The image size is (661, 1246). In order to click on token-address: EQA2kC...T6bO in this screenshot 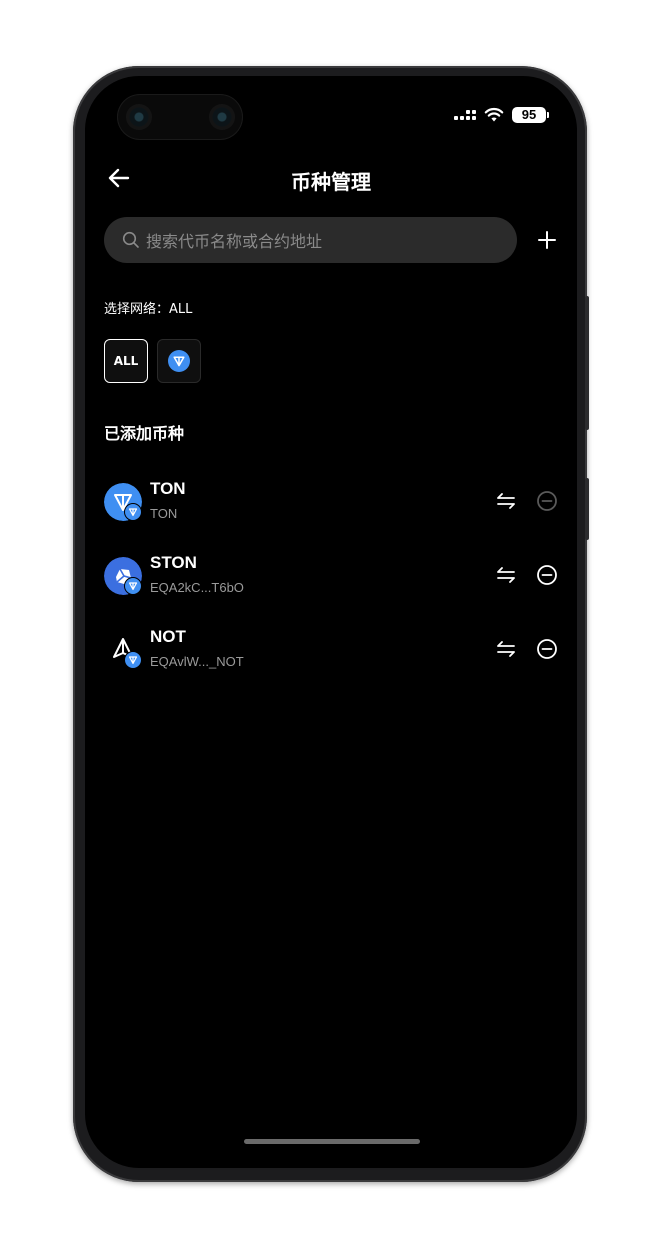, I will do `click(197, 587)`.